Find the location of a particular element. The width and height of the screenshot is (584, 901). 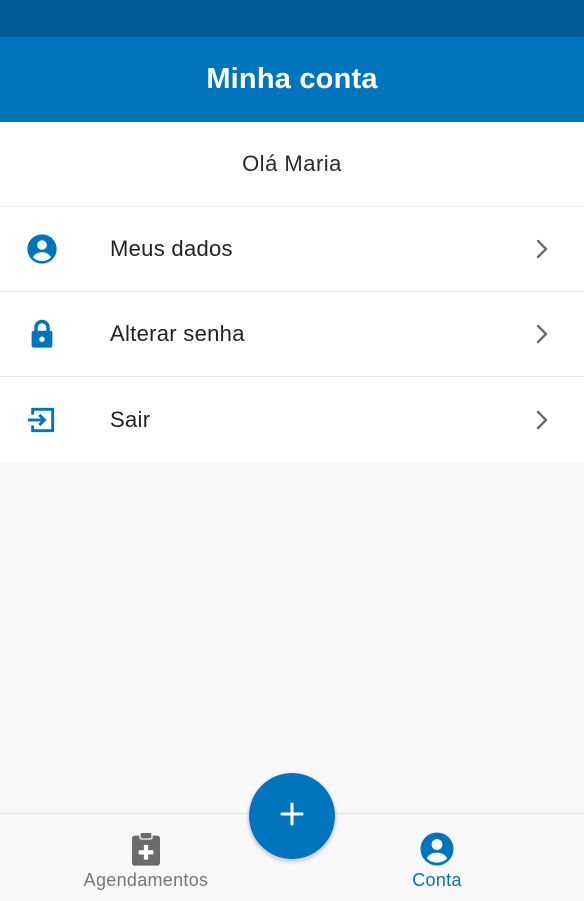

greeting-text: Olá Maria is located at coordinates (292, 163).